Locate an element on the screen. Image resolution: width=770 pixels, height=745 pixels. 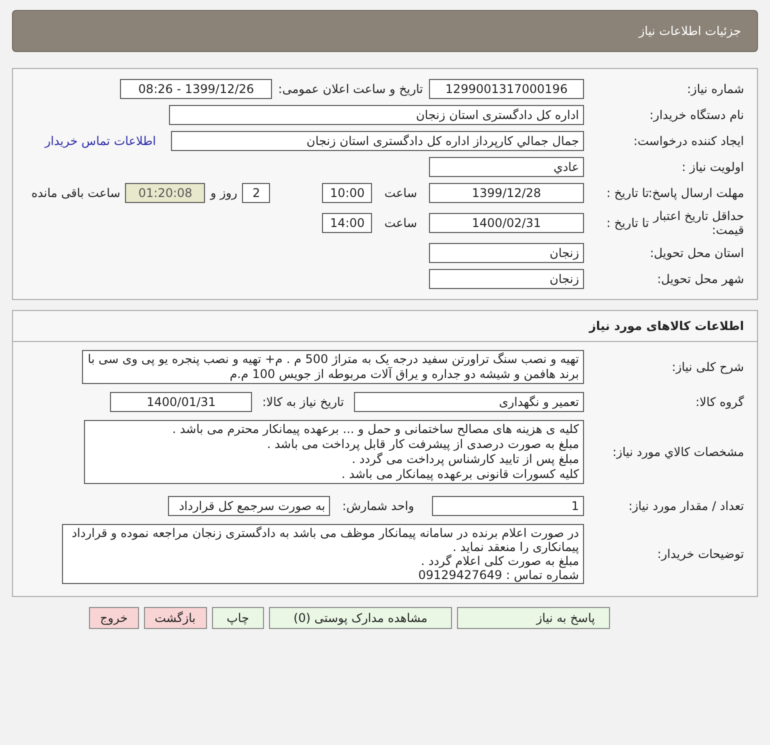
field-label: حداقل تاريخ اعتبار قیمت: is located at coordinates (698, 223).